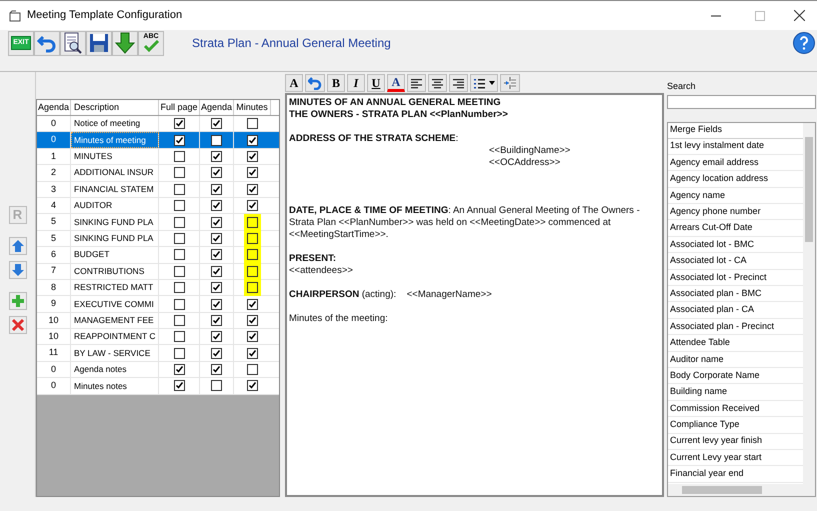  I want to click on grid-row: 4 AUDITOR, so click(158, 206).